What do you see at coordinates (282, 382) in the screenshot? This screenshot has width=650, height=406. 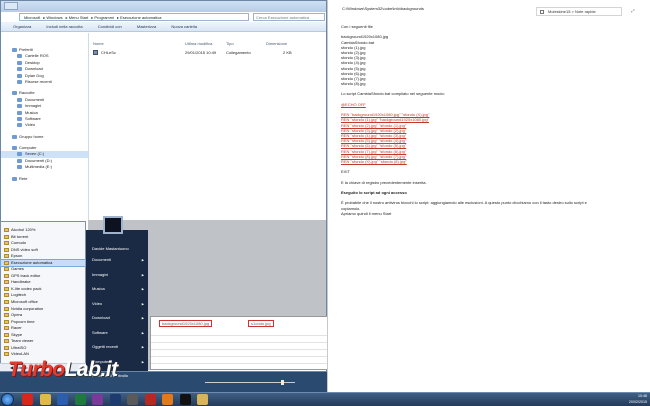 I see `zoom-knob` at bounding box center [282, 382].